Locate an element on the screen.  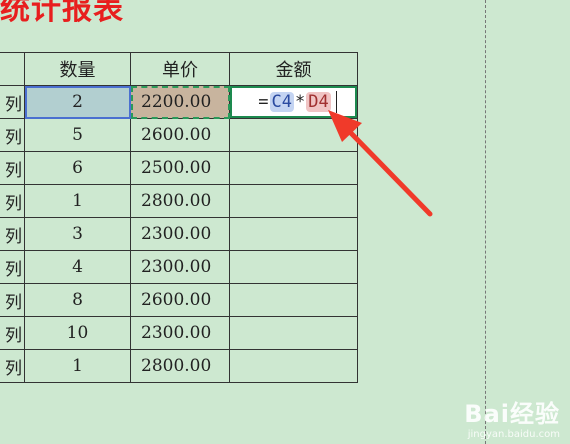
quantity-cell: 6 is located at coordinates (77, 168).